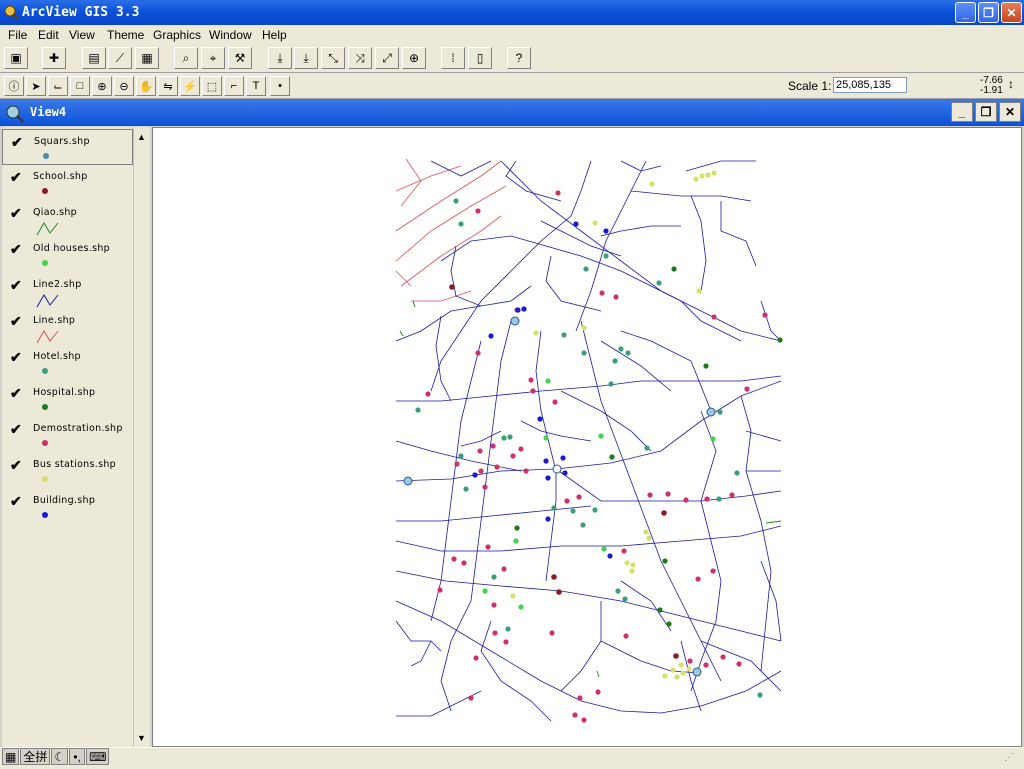  I want to click on vertex-edit-icon: ⌙, so click(58, 86).